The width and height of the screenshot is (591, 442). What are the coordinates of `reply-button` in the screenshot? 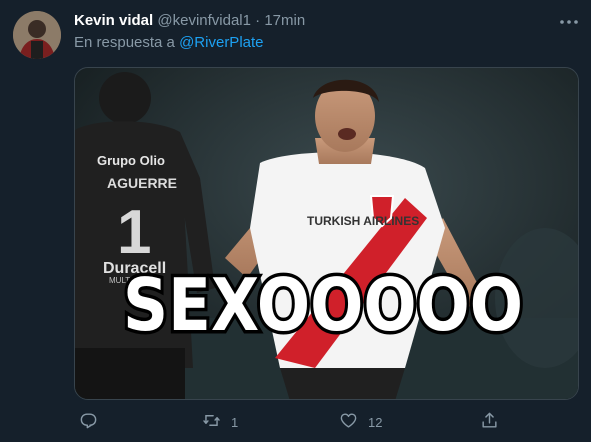 It's located at (93, 422).